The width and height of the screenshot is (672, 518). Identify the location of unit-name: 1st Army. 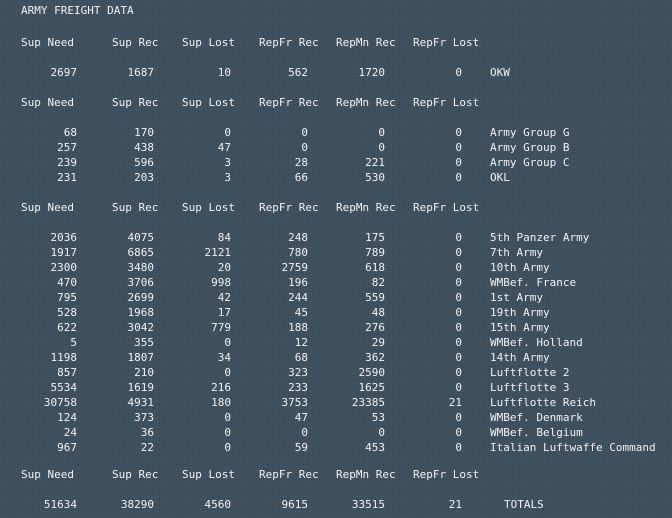
(516, 297).